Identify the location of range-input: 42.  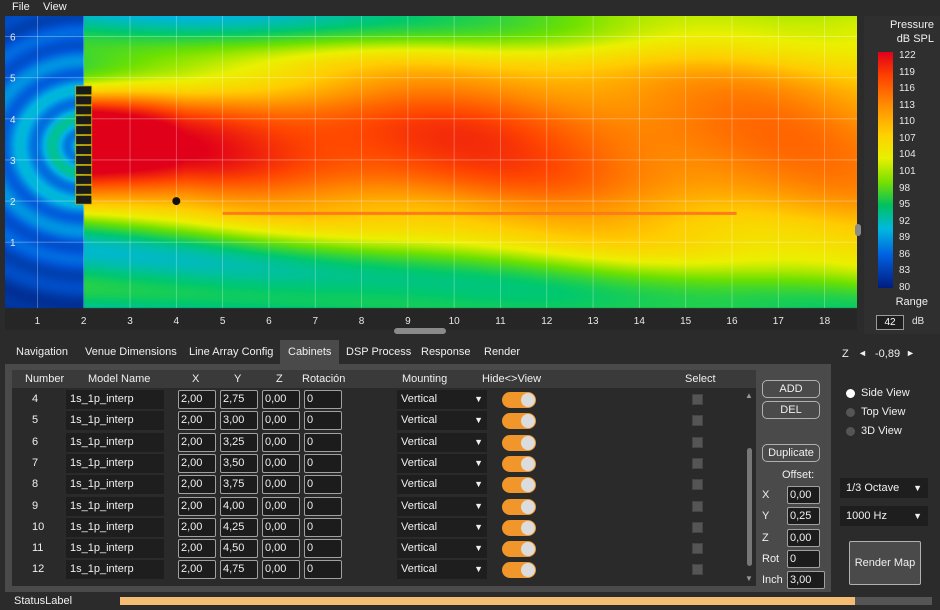
(890, 322).